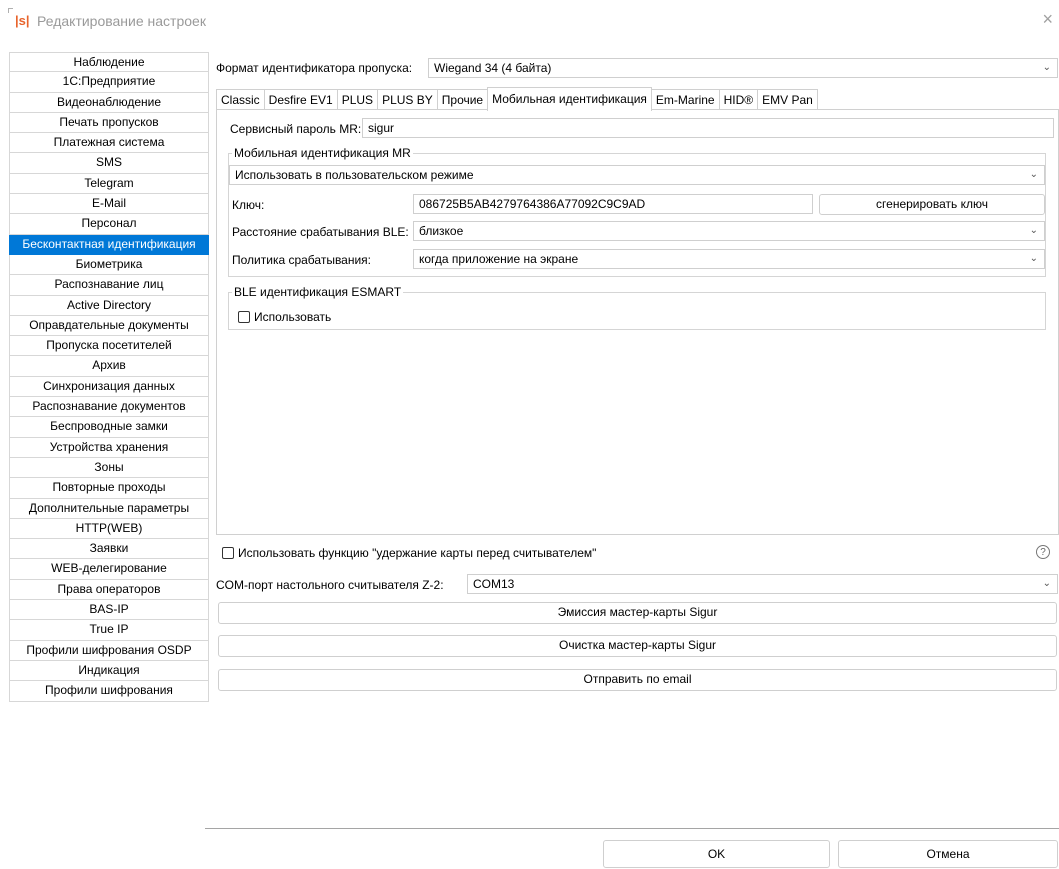 The image size is (1059, 869). What do you see at coordinates (493, 68) in the screenshot?
I see `pass-format-value: Wiegand 34 (4 байта)` at bounding box center [493, 68].